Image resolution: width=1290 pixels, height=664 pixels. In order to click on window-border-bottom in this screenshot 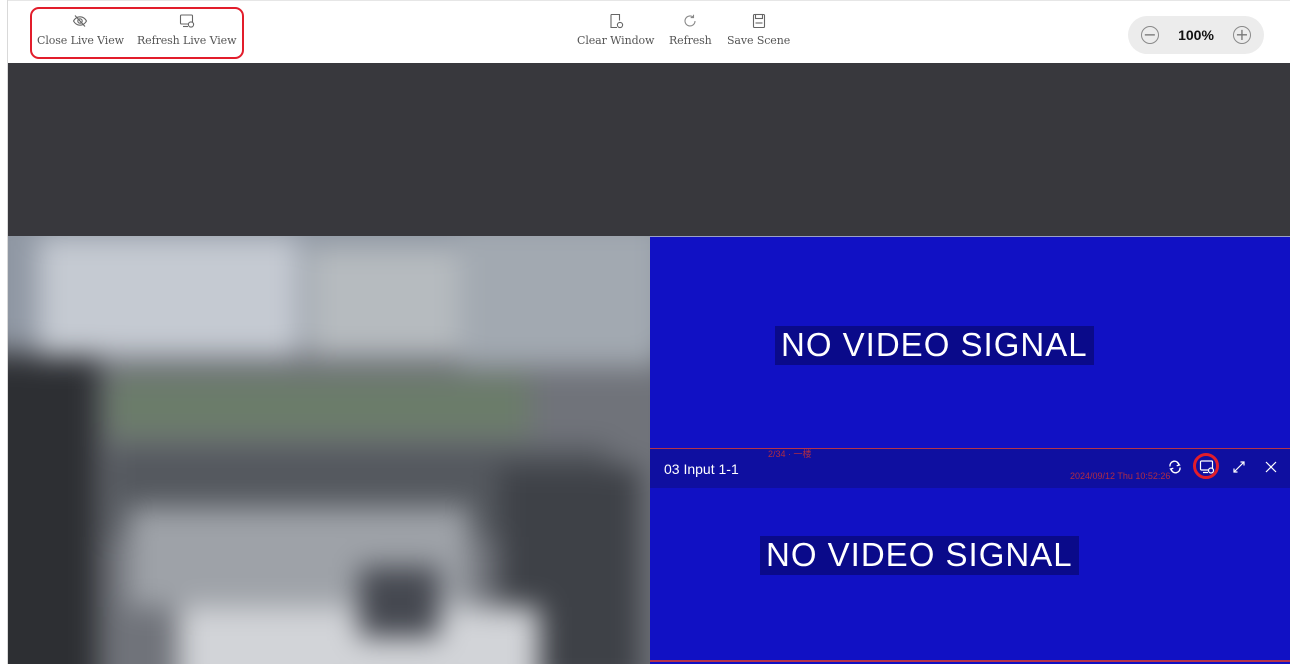, I will do `click(970, 661)`.